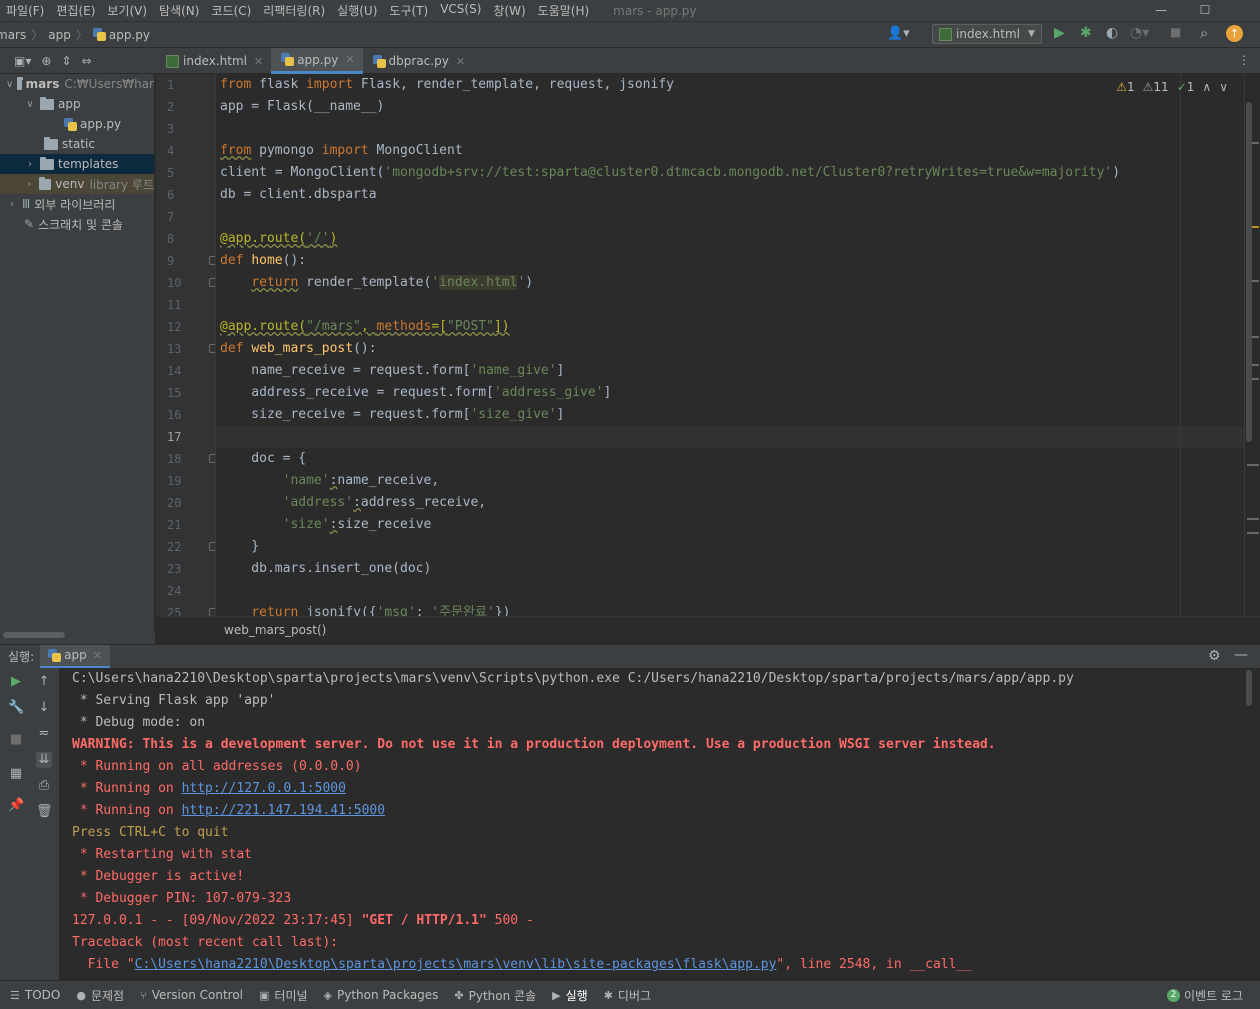 Image resolution: width=1260 pixels, height=1009 pixels. I want to click on tree-item-app-py: app.py, so click(77, 124).